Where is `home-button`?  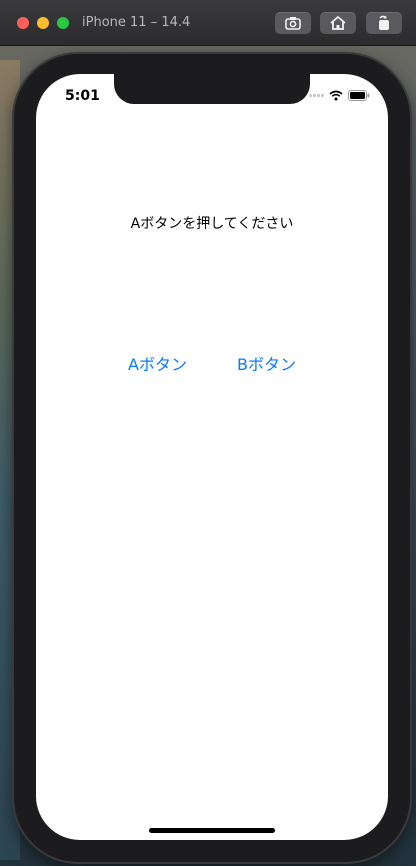 home-button is located at coordinates (338, 23).